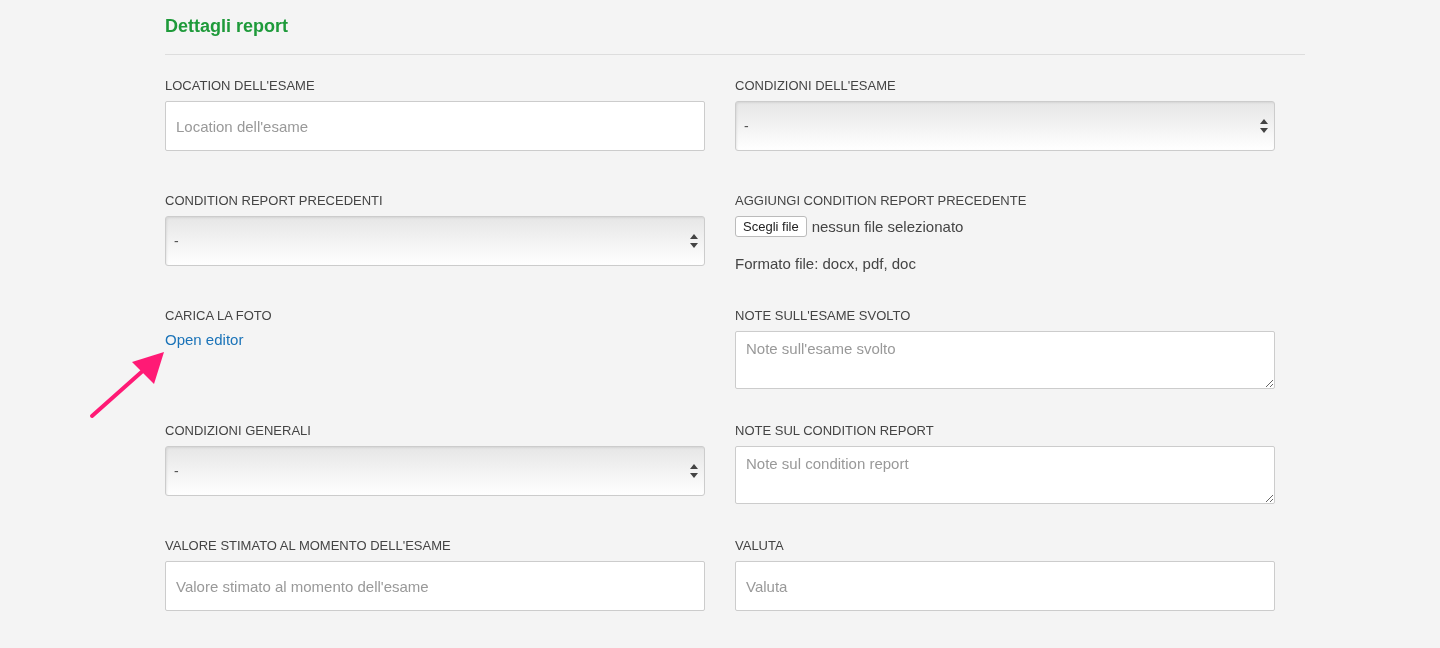 Image resolution: width=1440 pixels, height=648 pixels. I want to click on field-label: VALUTA, so click(760, 546).